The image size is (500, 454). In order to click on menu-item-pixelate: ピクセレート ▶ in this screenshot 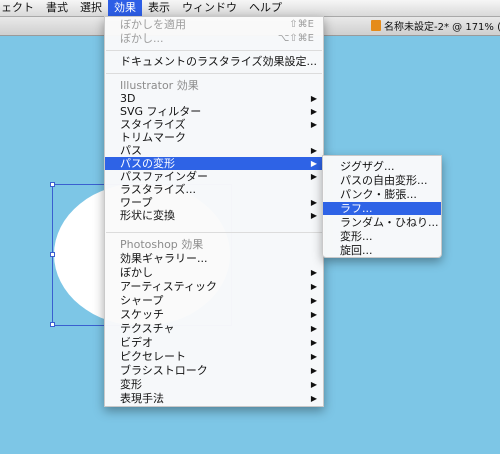, I will do `click(214, 356)`.